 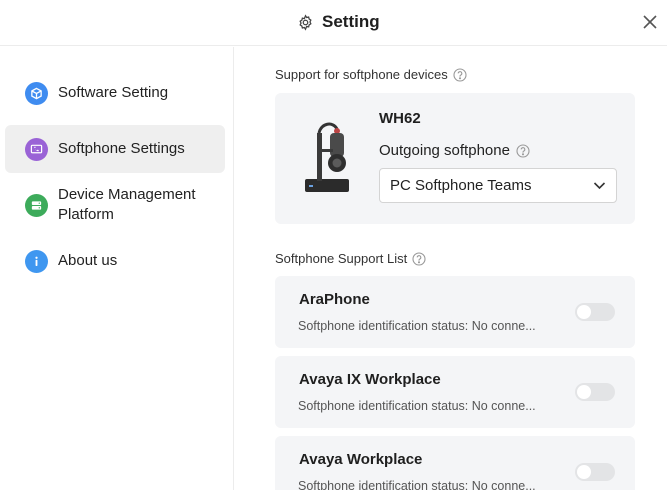 I want to click on softphone-icon, so click(x=36, y=149).